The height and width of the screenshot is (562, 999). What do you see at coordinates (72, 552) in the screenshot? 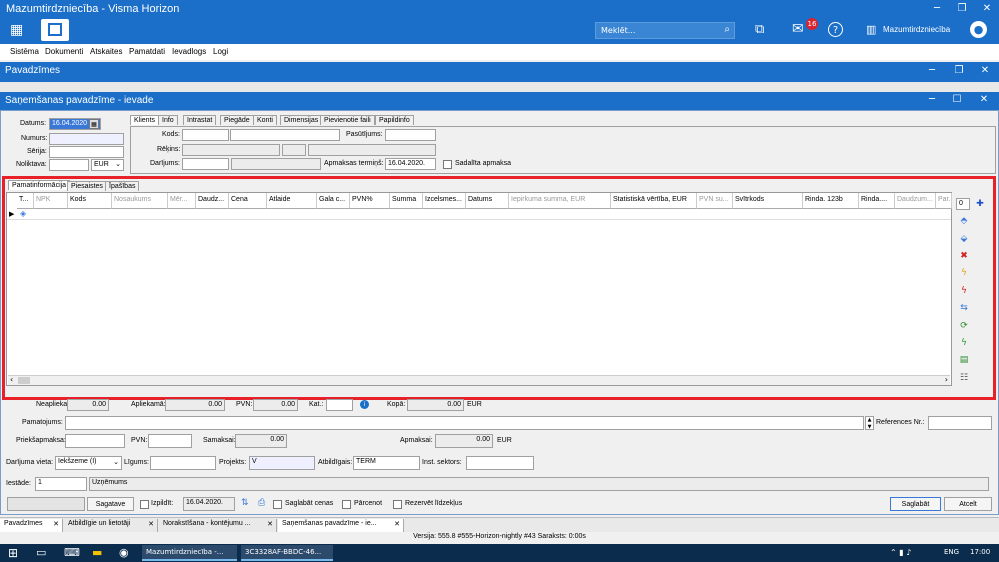
I see `powershell-icon: ⌨` at bounding box center [72, 552].